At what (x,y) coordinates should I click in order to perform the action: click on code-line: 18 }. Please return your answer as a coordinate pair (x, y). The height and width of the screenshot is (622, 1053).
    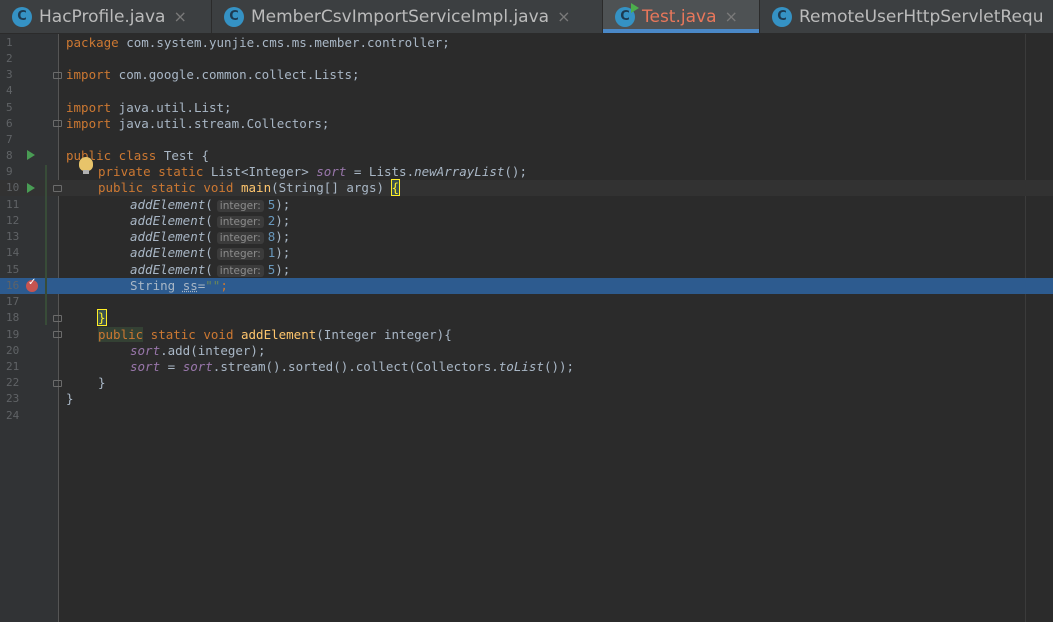
    Looking at the image, I should click on (526, 317).